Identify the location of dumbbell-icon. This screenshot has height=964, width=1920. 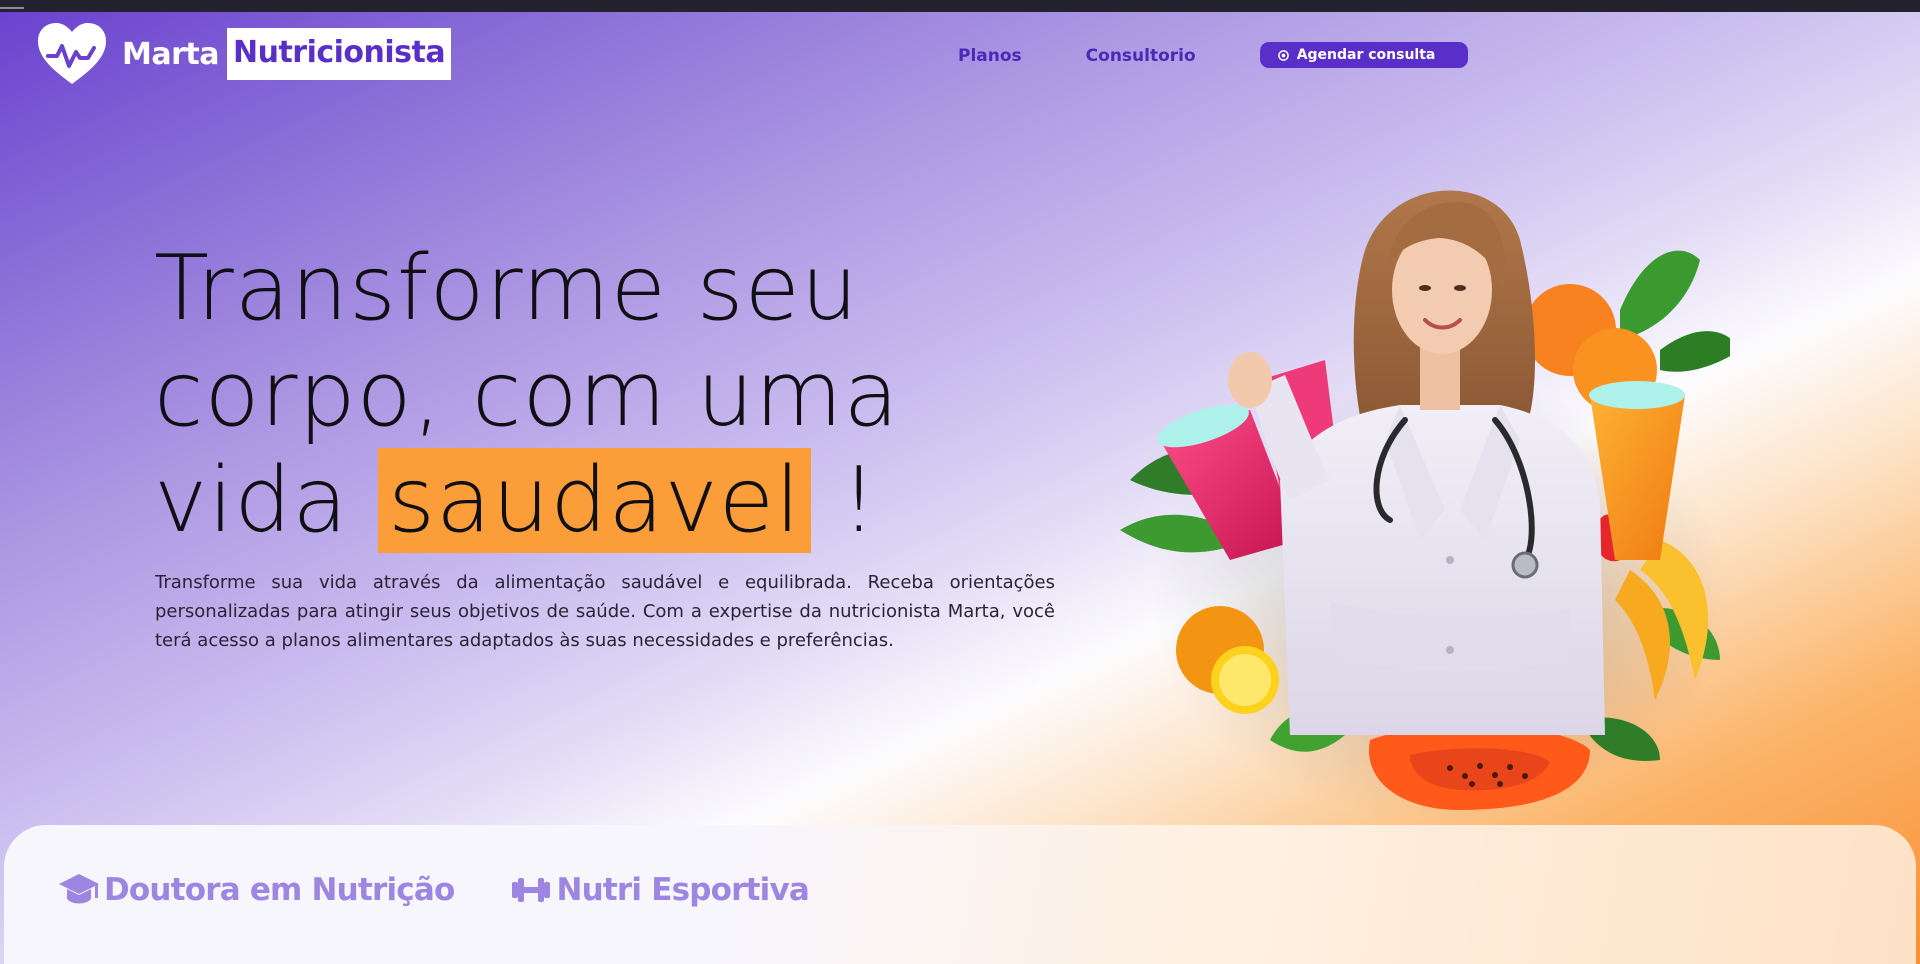
(531, 890).